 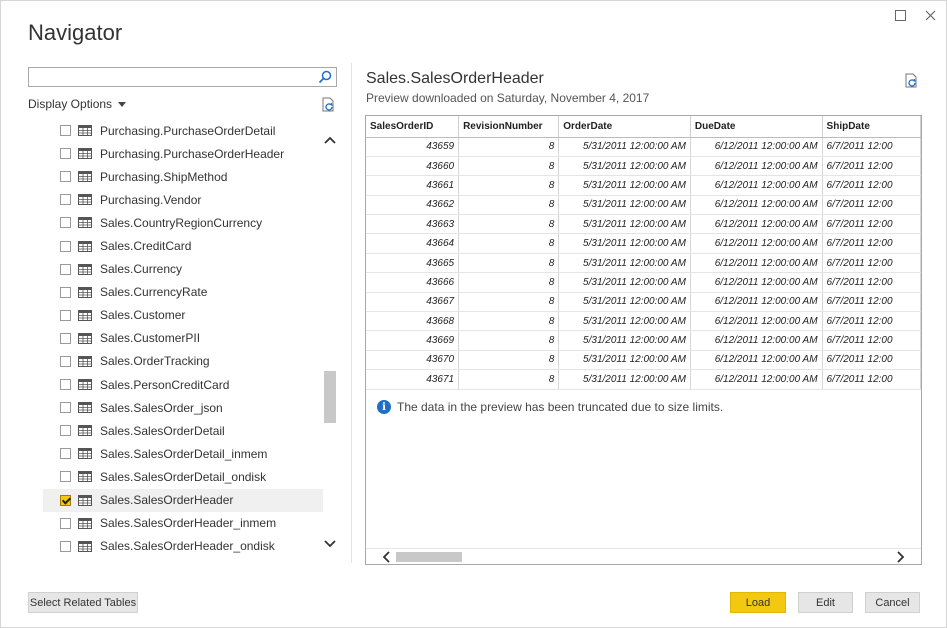 What do you see at coordinates (183, 153) in the screenshot?
I see `table-list-item: Purchasing.PurchaseOrderHeader` at bounding box center [183, 153].